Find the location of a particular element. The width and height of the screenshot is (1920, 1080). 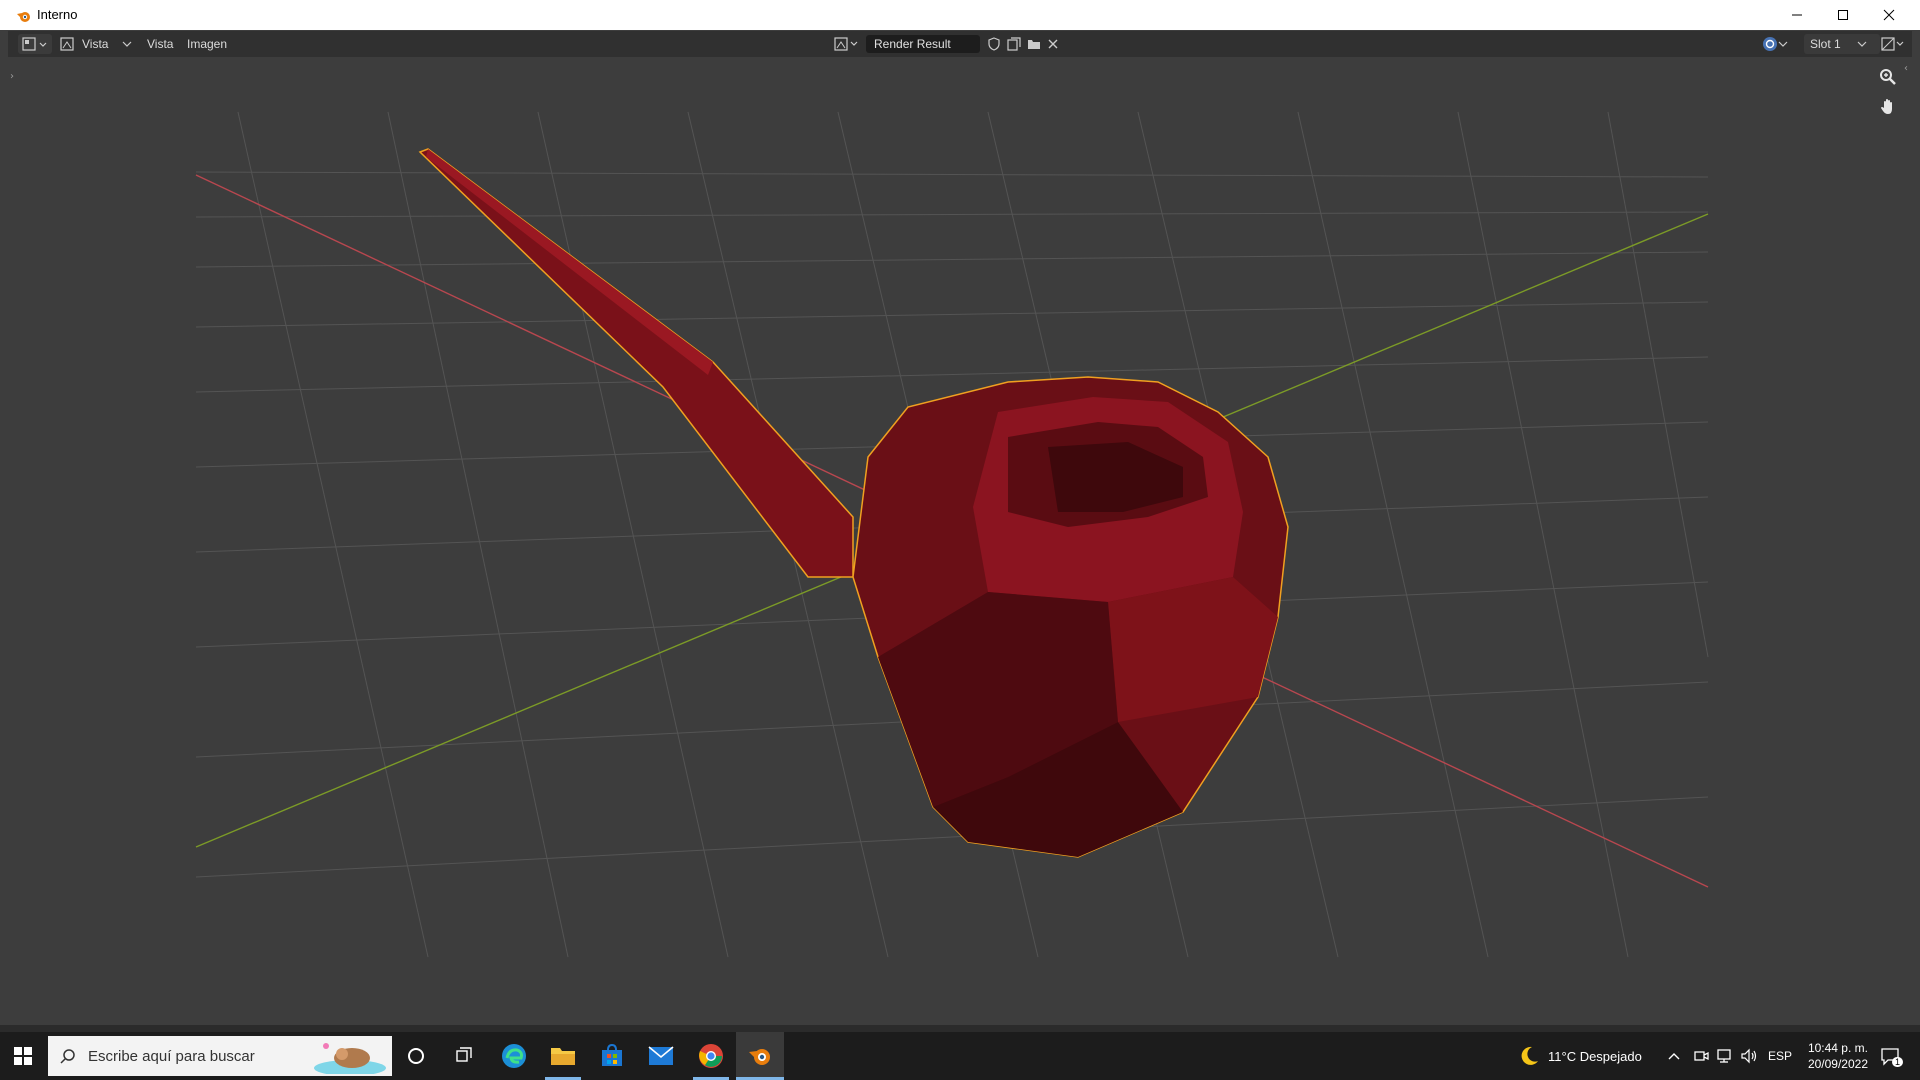

notification-center-button: 1 is located at coordinates (1895, 1056).